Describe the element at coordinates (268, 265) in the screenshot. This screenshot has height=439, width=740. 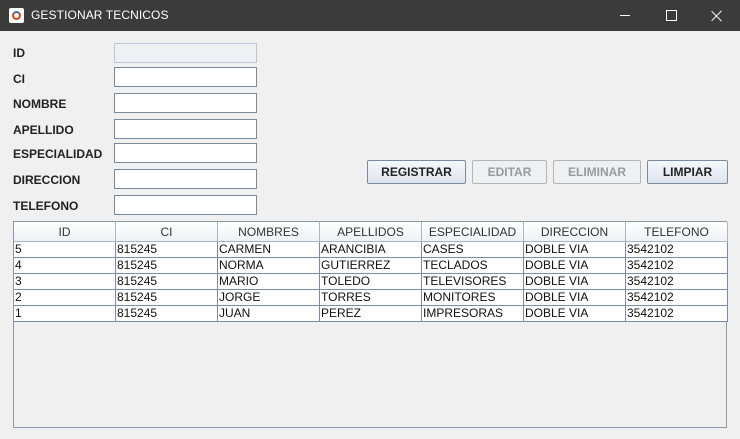
I see `cell-nombres: NORMA` at that location.